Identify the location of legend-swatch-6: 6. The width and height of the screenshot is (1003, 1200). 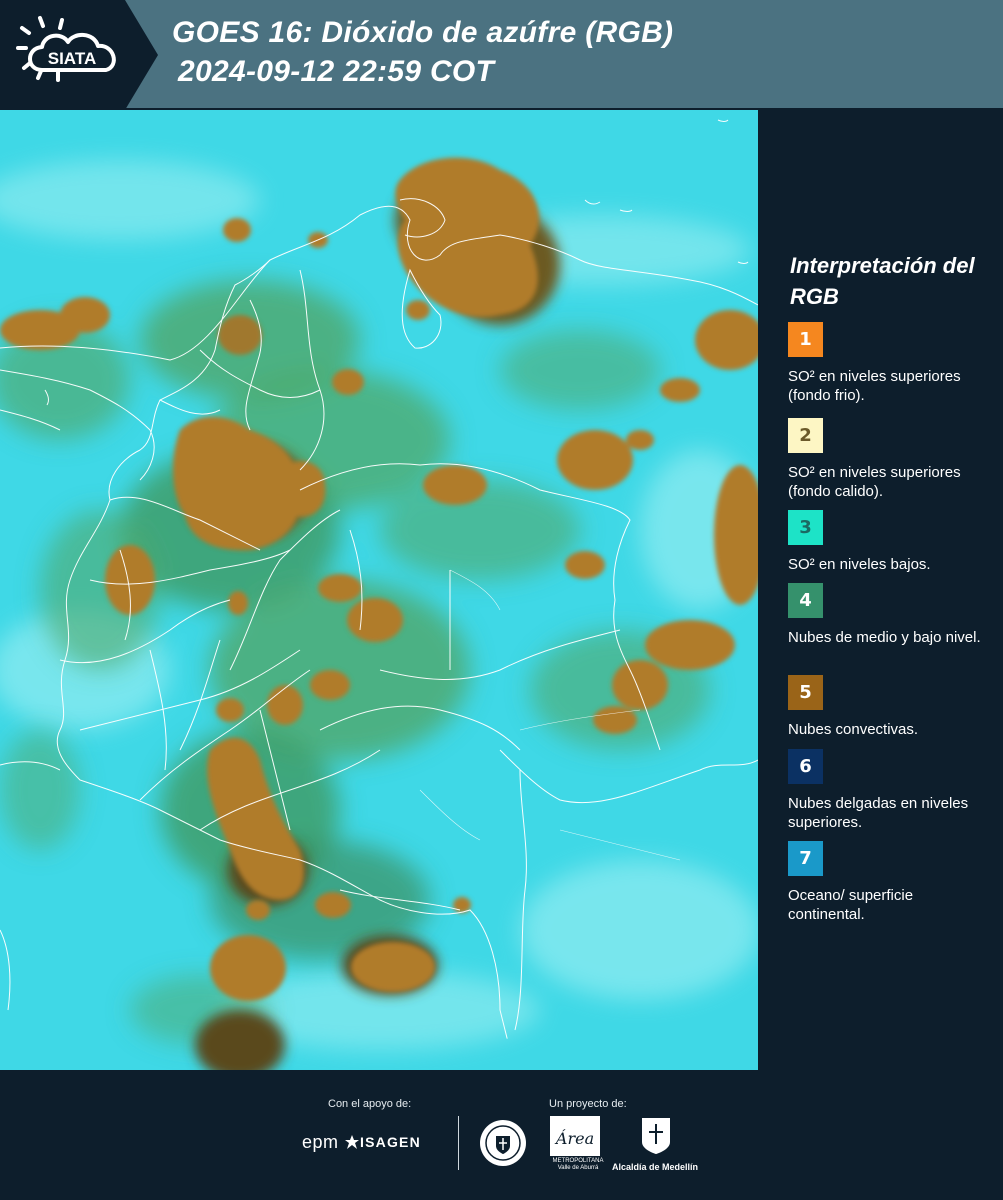
(805, 766).